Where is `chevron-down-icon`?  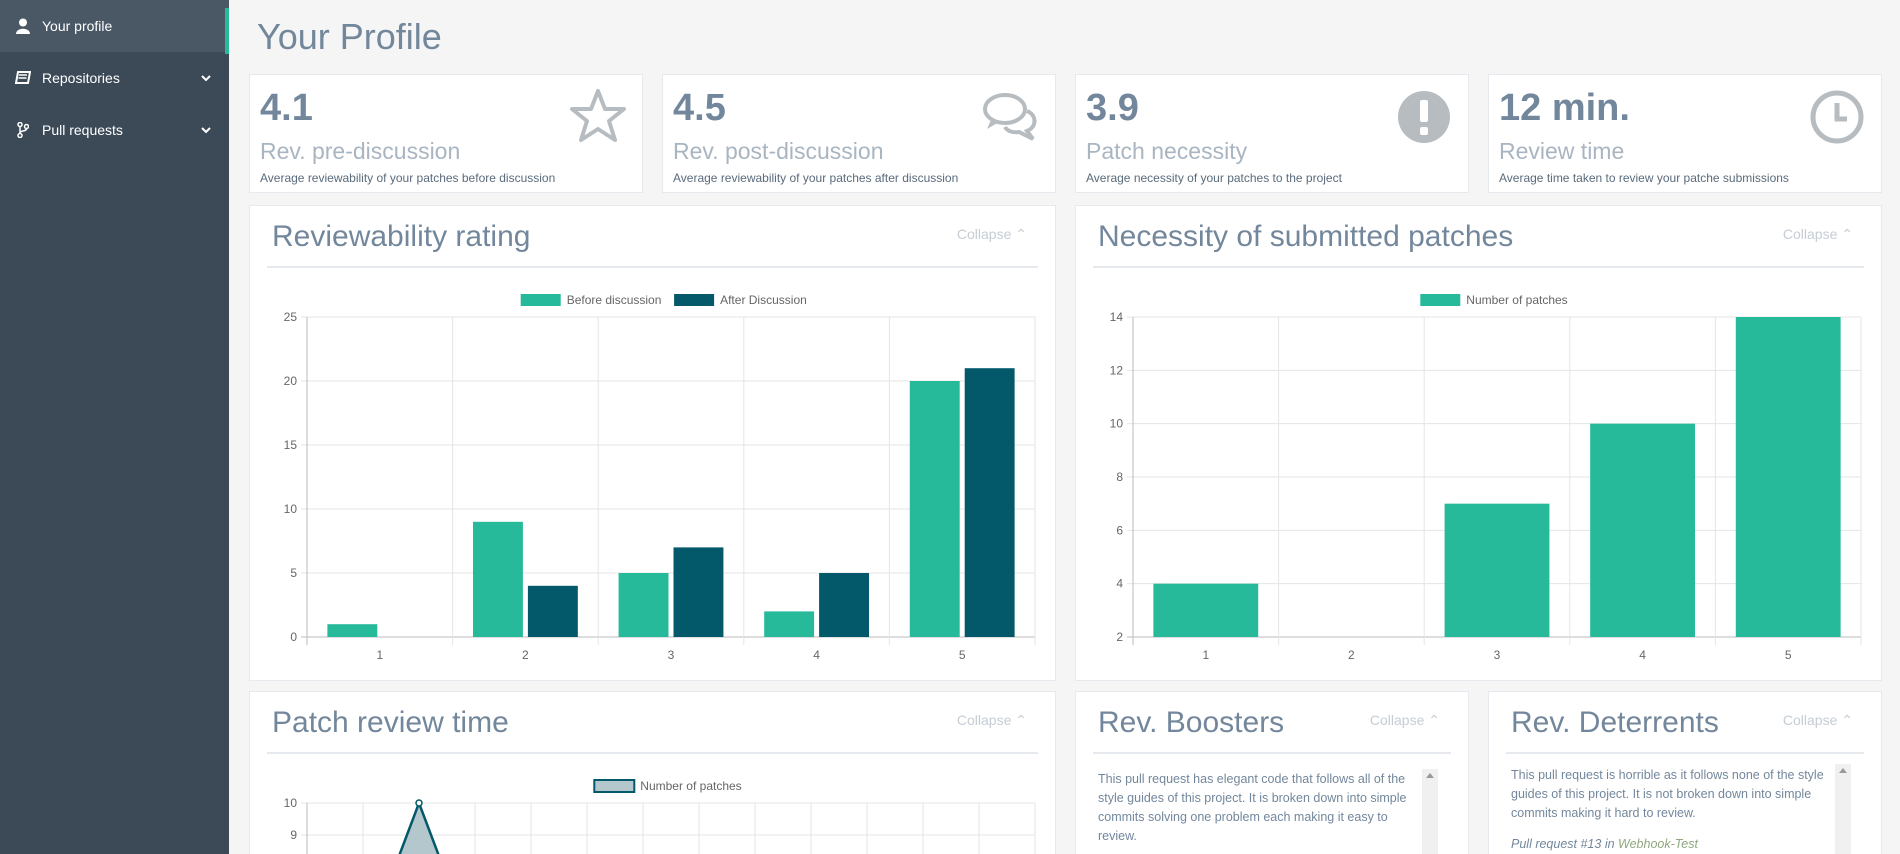
chevron-down-icon is located at coordinates (206, 130).